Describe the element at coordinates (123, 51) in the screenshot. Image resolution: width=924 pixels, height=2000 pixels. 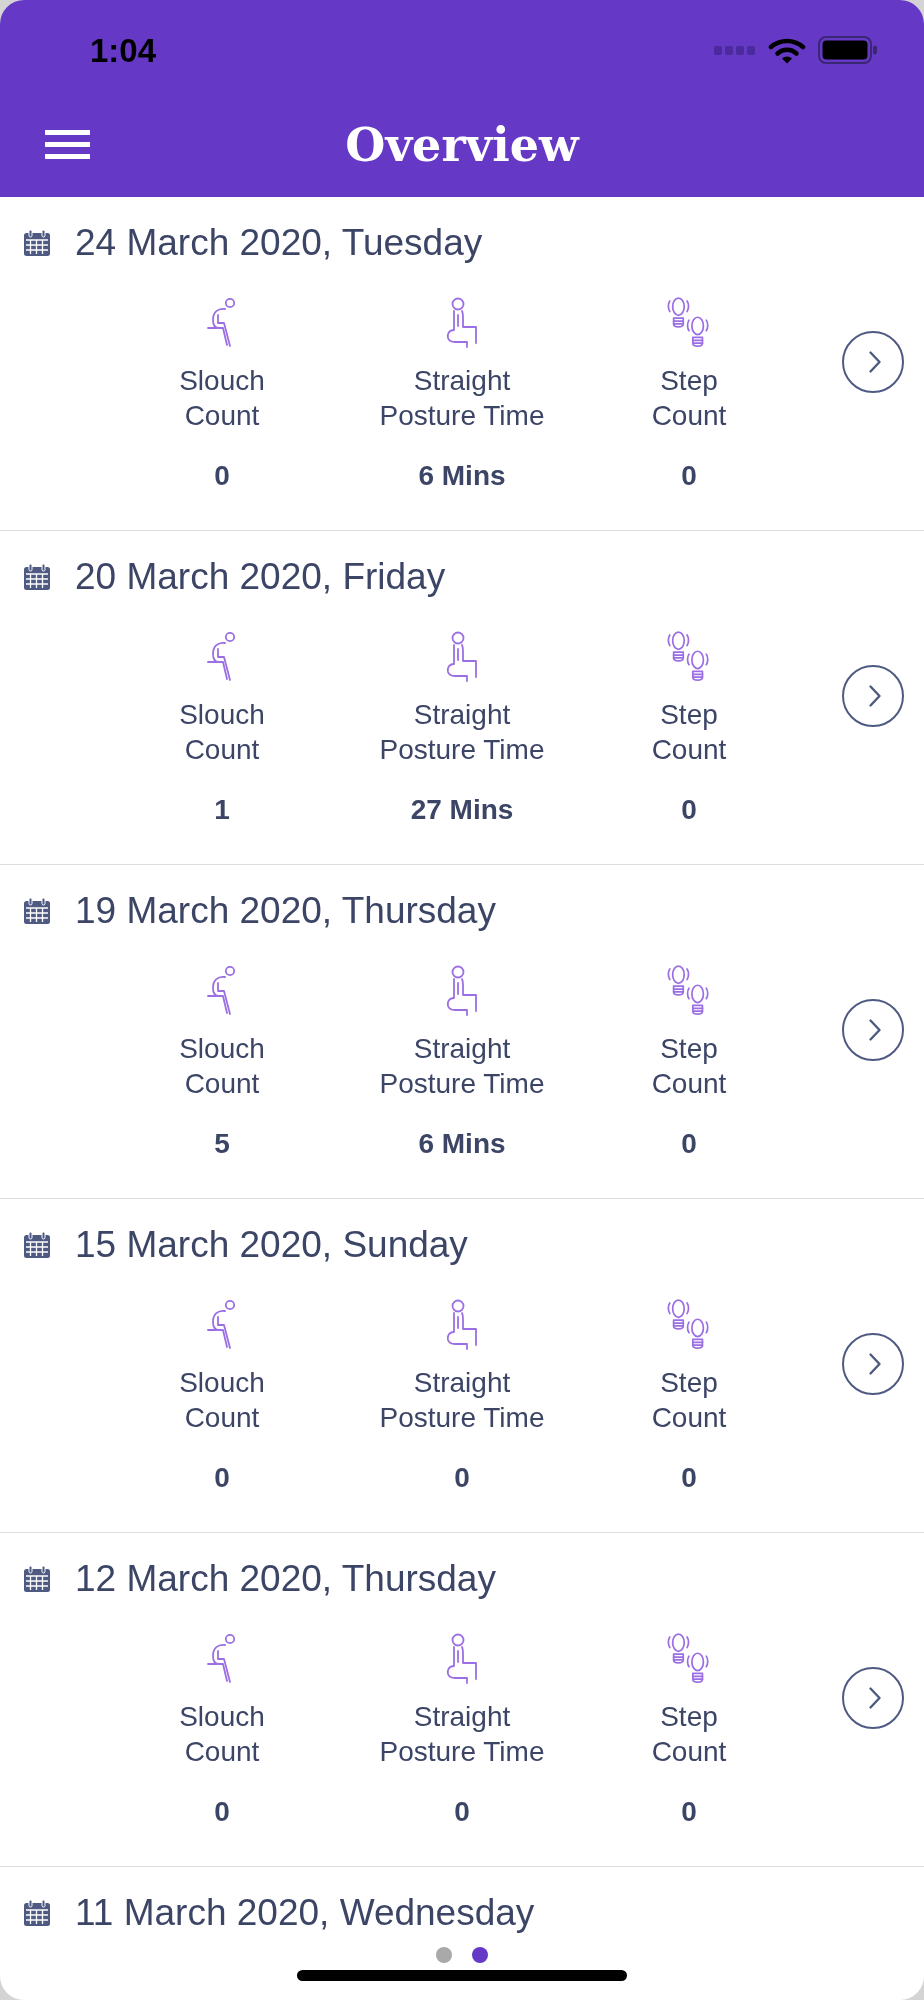
I see `status-time: 1:04` at that location.